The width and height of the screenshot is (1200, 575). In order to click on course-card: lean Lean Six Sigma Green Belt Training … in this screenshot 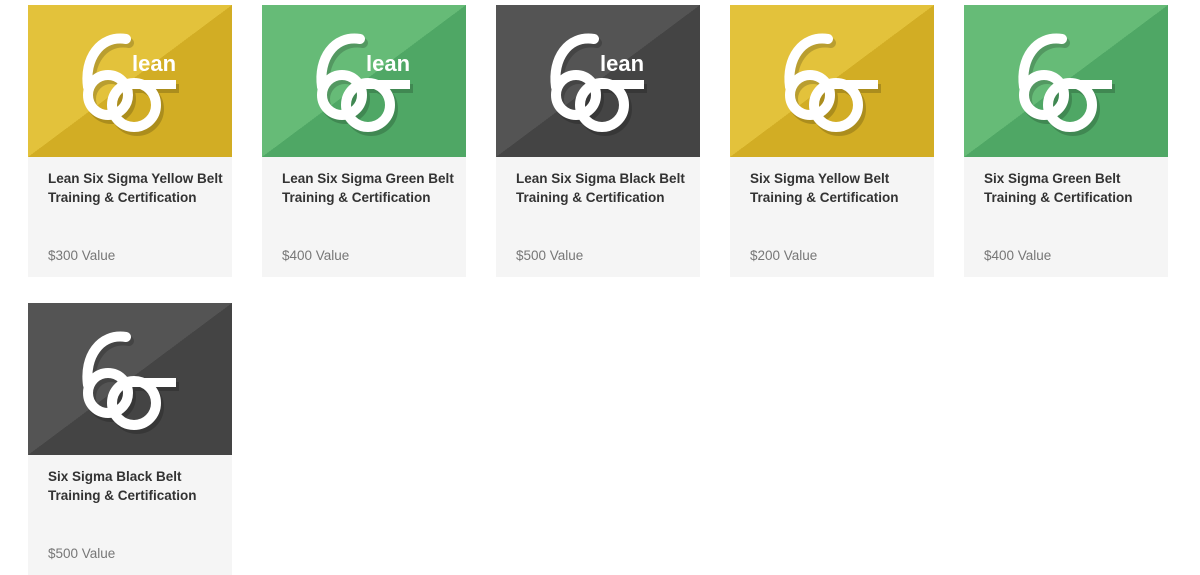, I will do `click(364, 141)`.